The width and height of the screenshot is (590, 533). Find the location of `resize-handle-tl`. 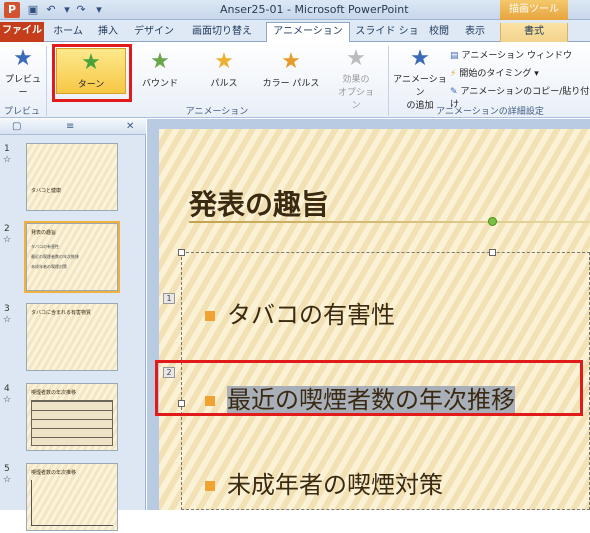

resize-handle-tl is located at coordinates (181, 252).